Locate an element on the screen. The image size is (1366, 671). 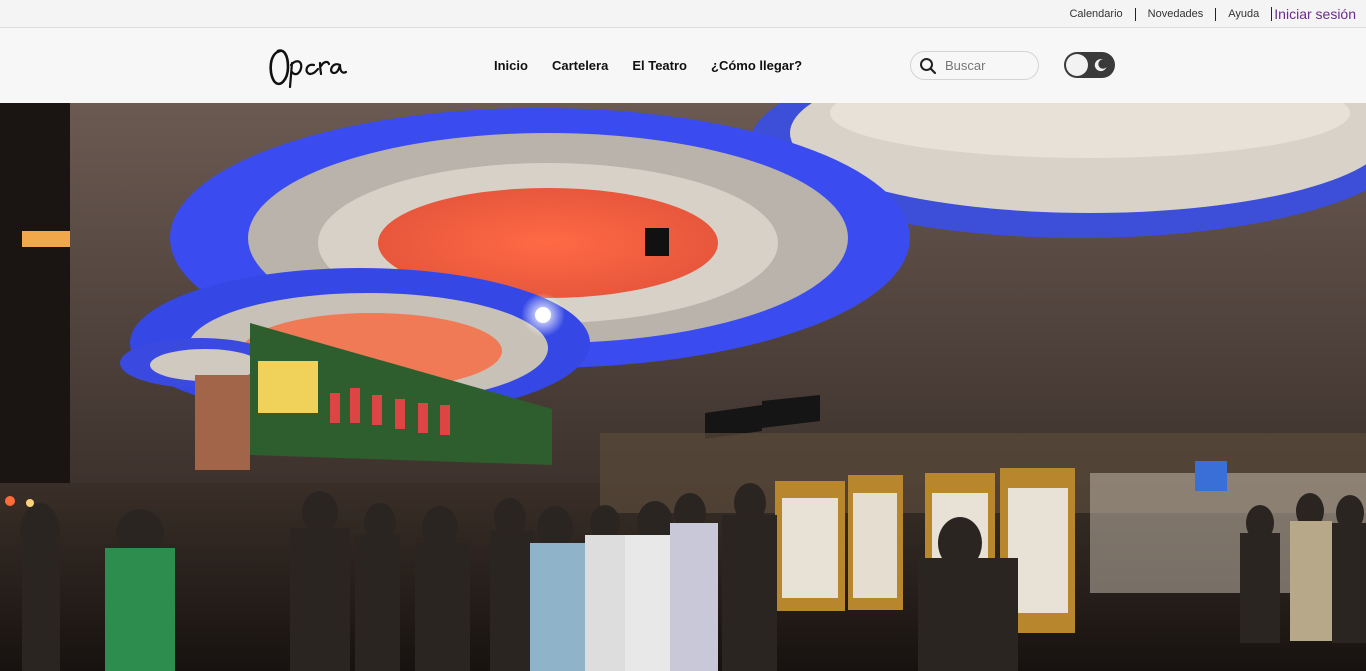
calendario-link: Calendario is located at coordinates (1095, 14).